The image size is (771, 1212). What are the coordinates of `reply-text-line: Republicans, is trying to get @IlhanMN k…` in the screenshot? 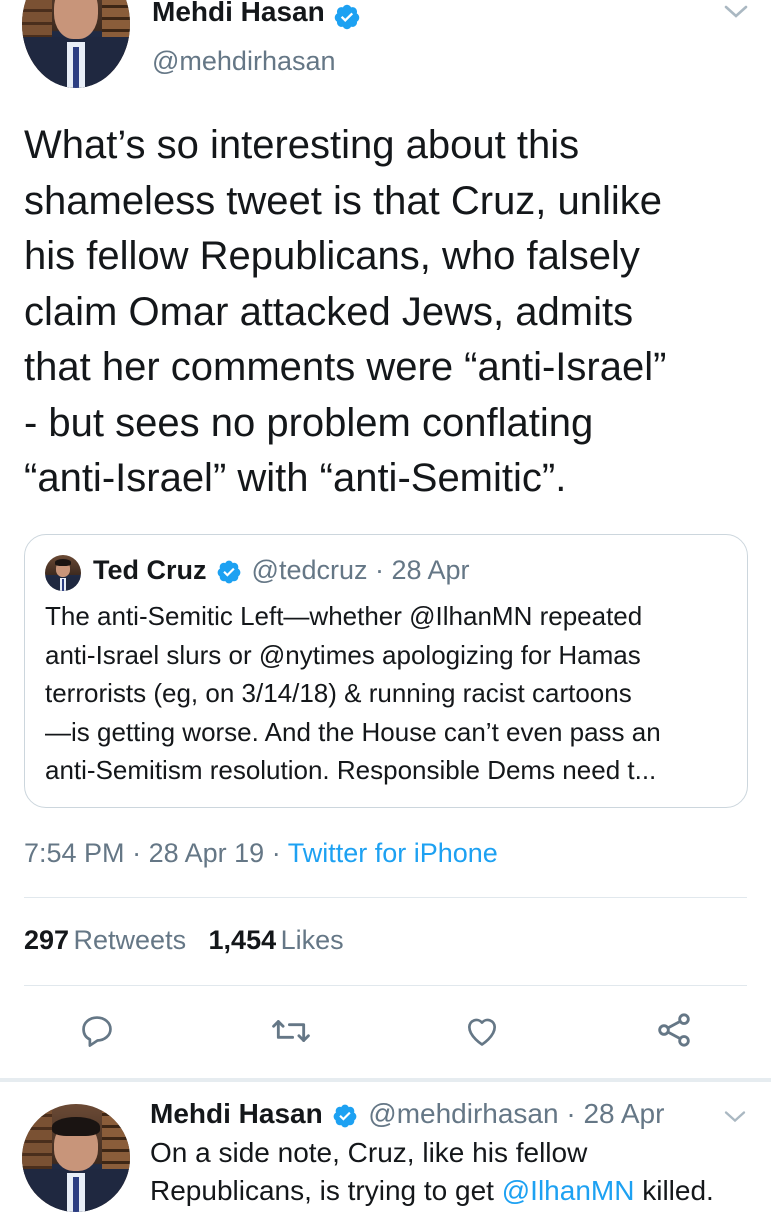 It's located at (432, 1191).